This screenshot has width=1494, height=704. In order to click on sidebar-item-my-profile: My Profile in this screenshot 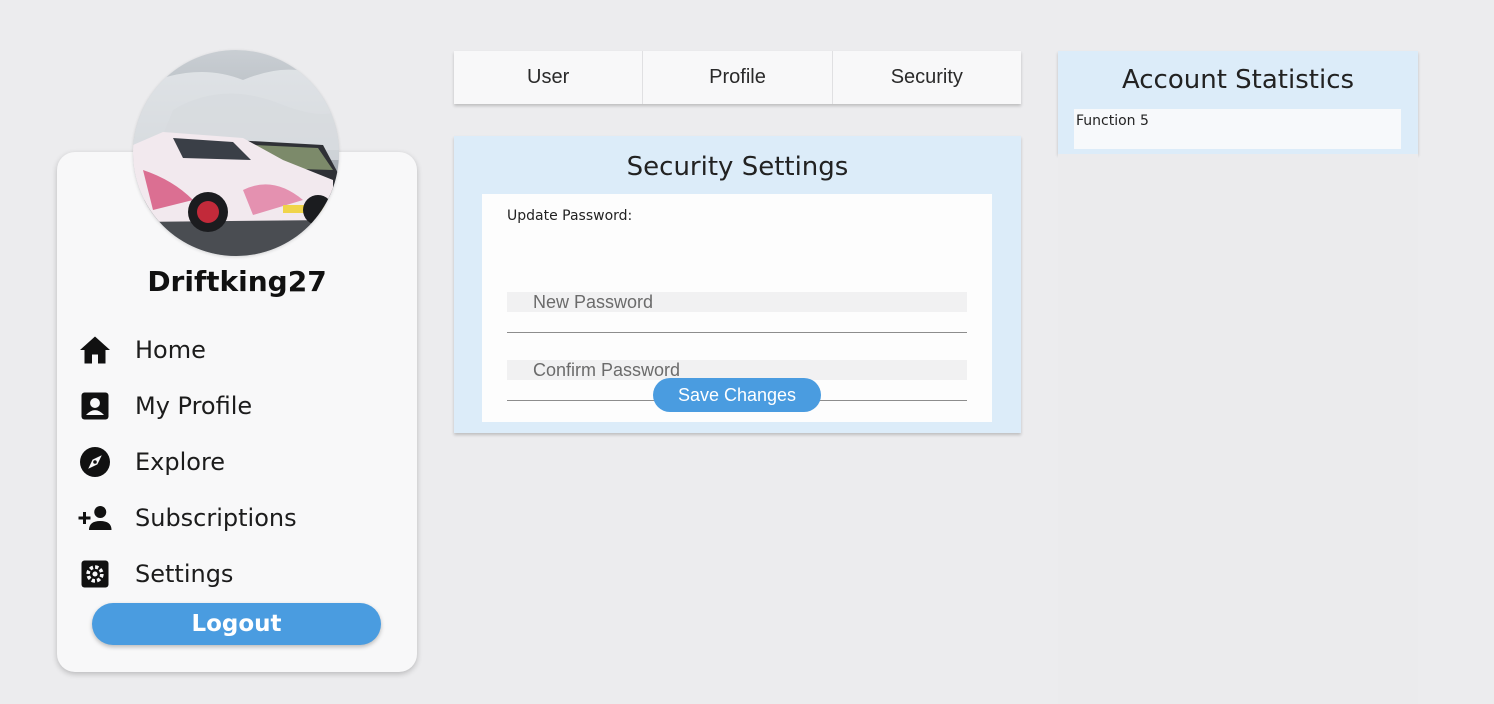, I will do `click(237, 406)`.